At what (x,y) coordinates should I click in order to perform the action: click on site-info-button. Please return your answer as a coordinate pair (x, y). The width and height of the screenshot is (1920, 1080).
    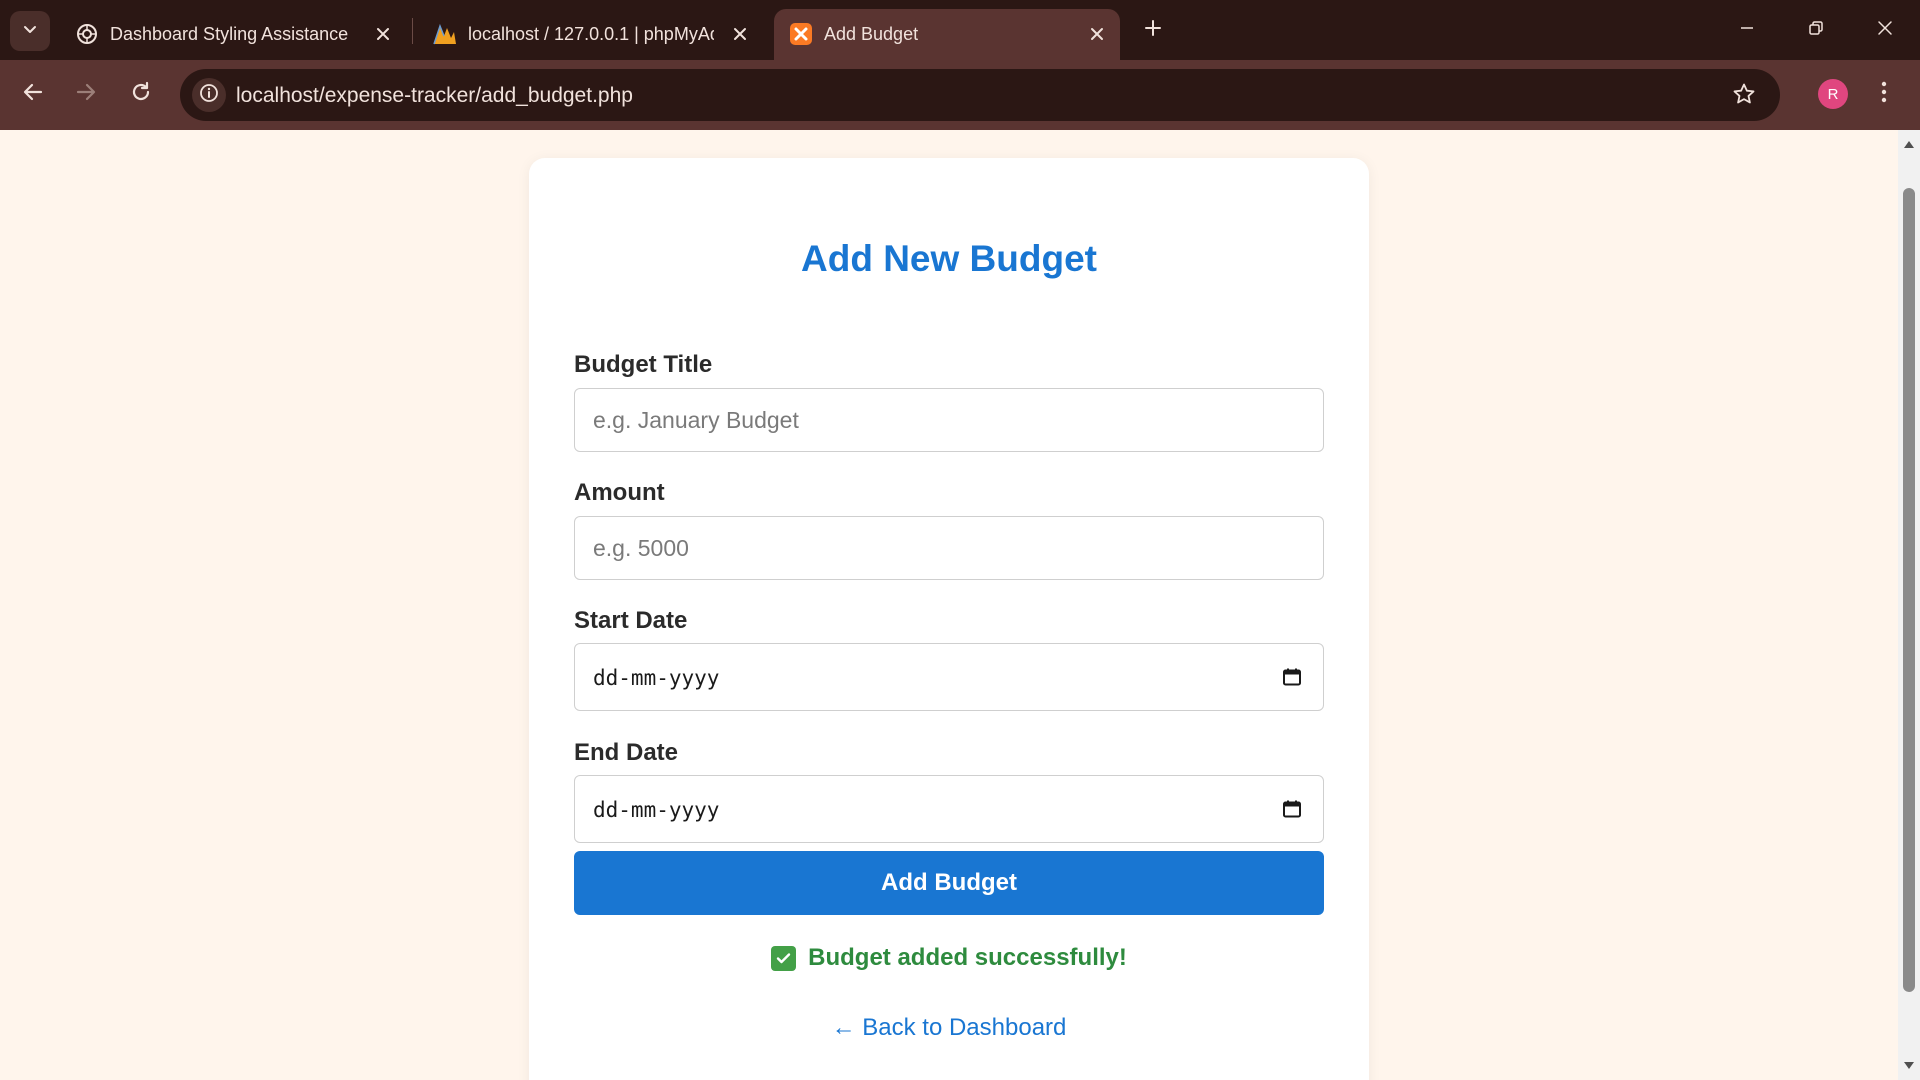
    Looking at the image, I should click on (209, 95).